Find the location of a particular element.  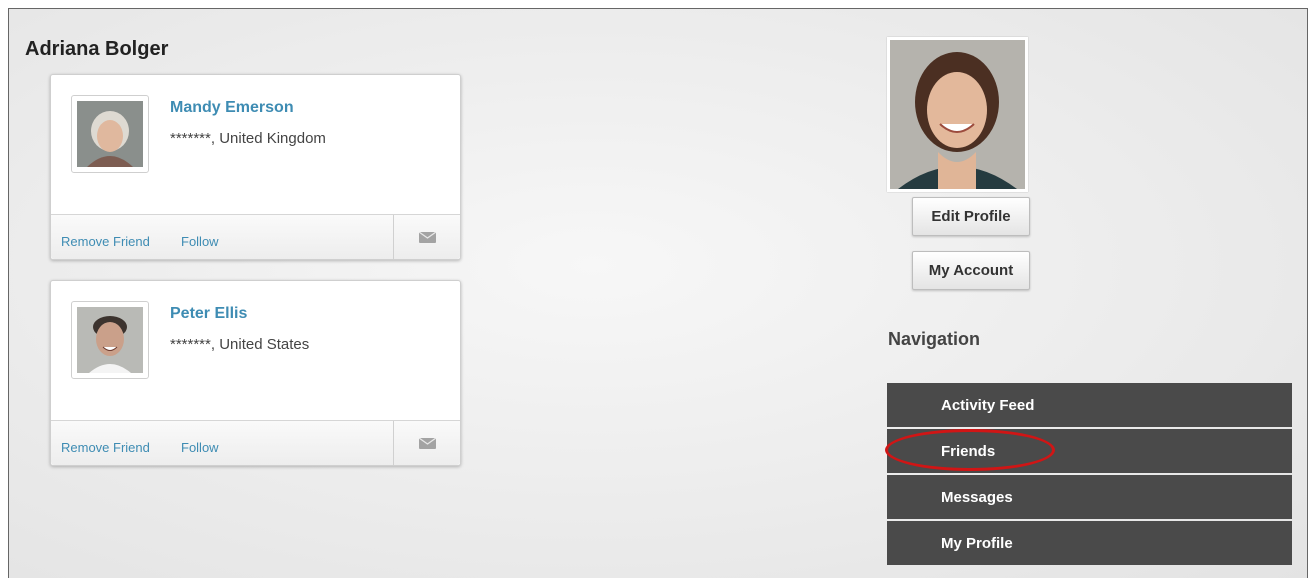

profile-photo is located at coordinates (957, 114).